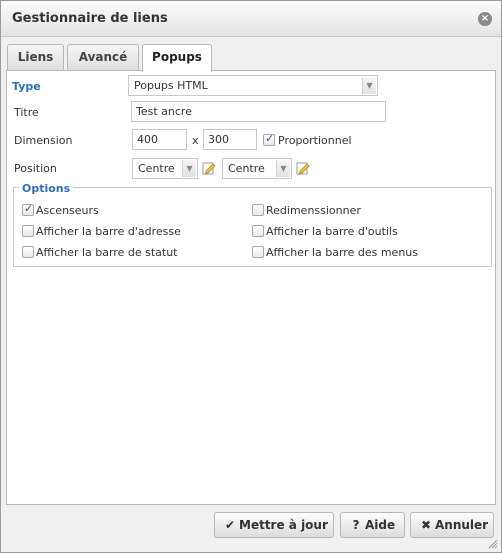 This screenshot has width=502, height=553. Describe the element at coordinates (28, 231) in the screenshot. I see `option-checkbox-adresse` at that location.